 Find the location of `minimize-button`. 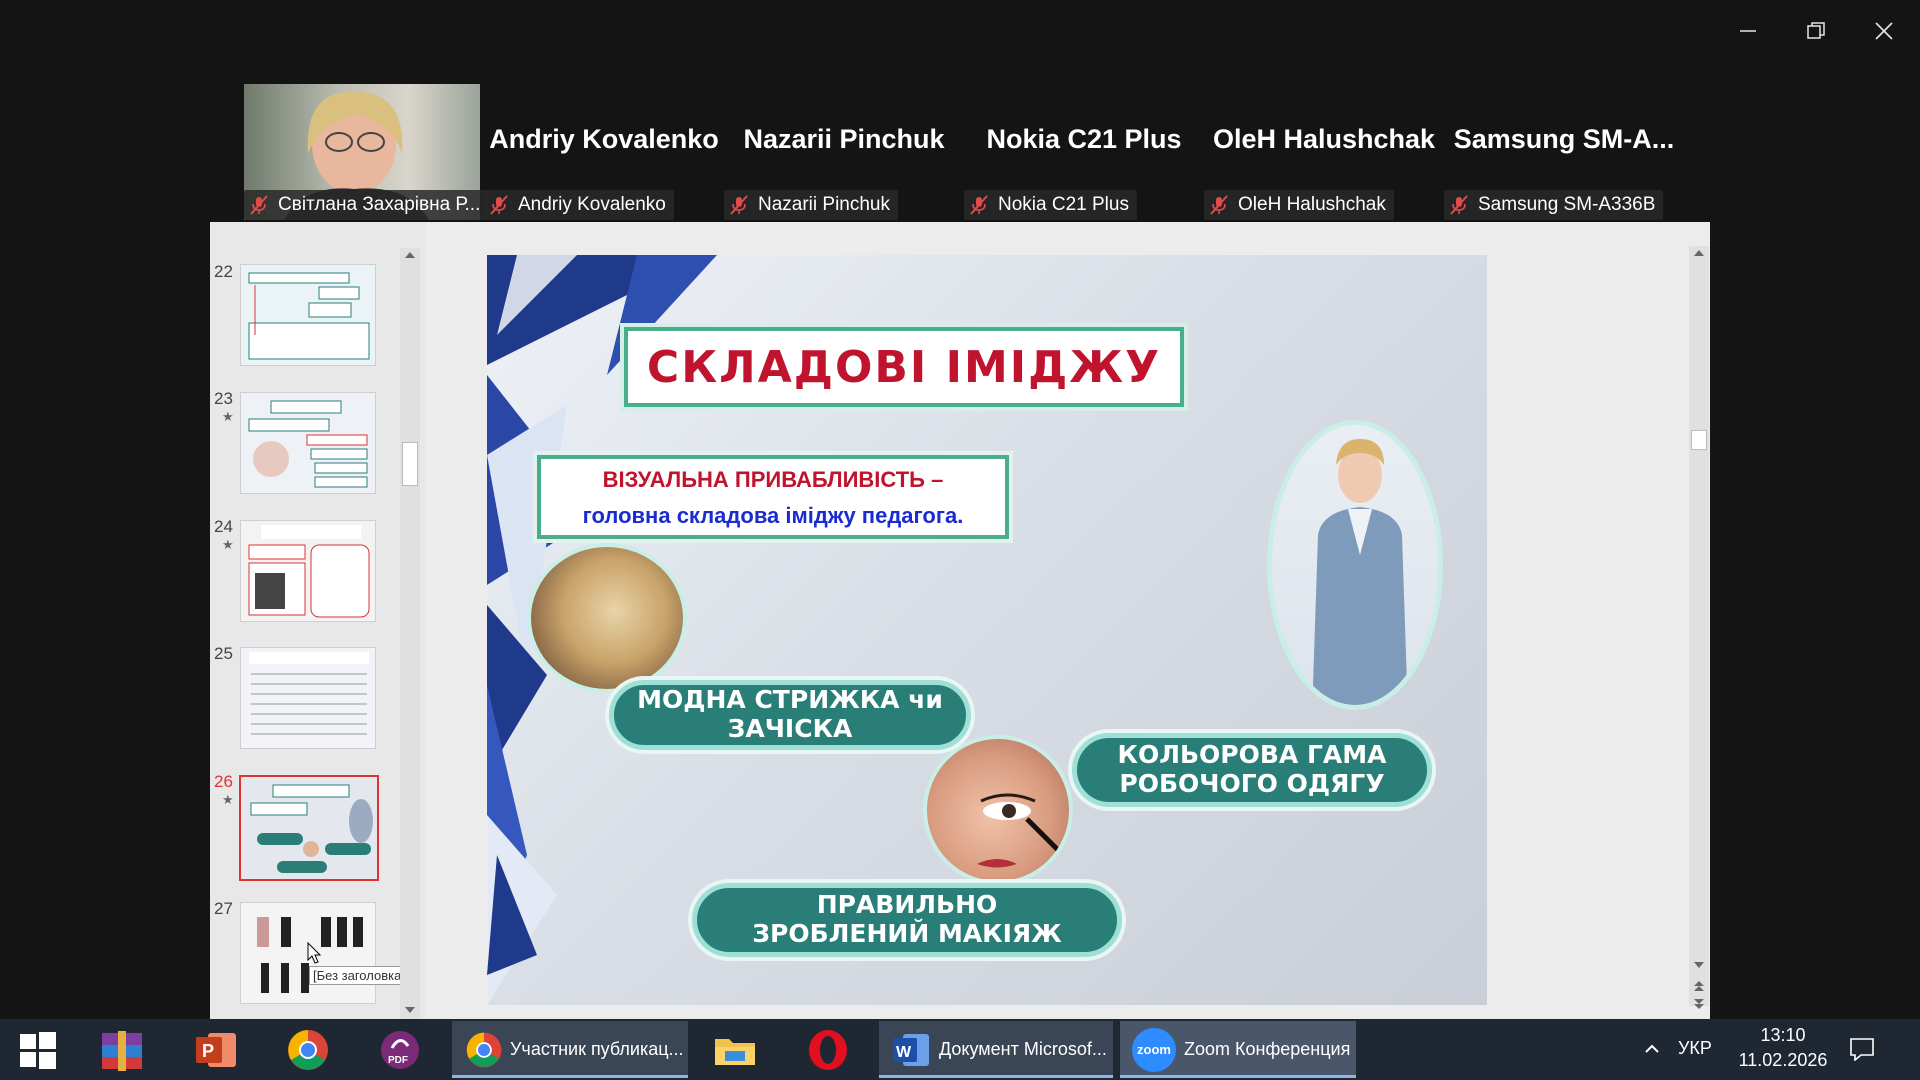

minimize-button is located at coordinates (1748, 31).